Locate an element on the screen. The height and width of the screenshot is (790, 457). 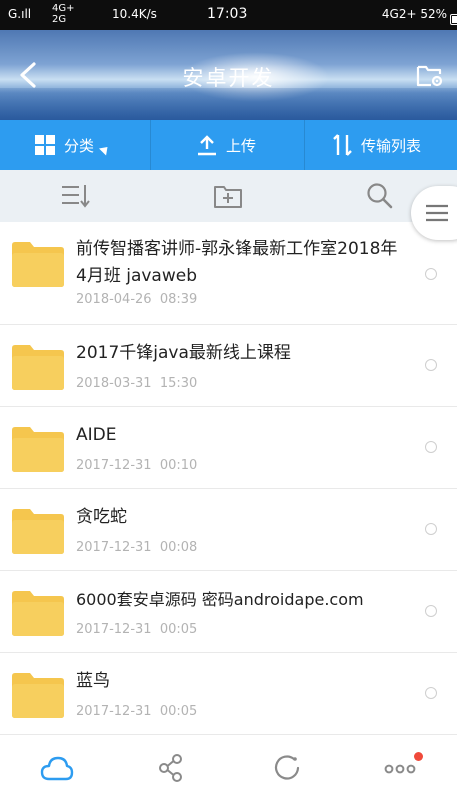
file-row: 贪吃蛇 2017-12-31 00:08 is located at coordinates (228, 530).